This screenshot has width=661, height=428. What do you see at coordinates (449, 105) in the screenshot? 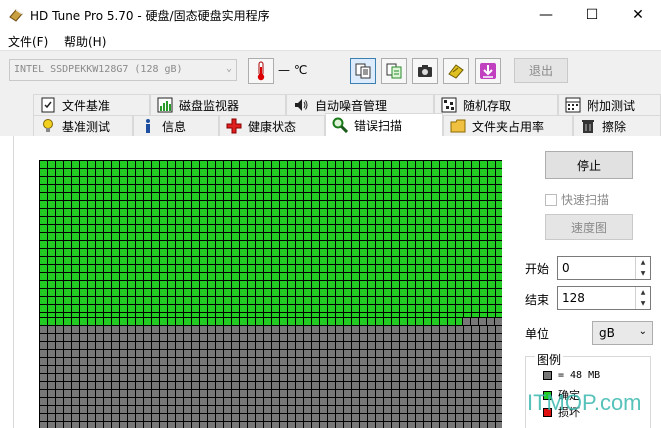
I see `random-access-icon` at bounding box center [449, 105].